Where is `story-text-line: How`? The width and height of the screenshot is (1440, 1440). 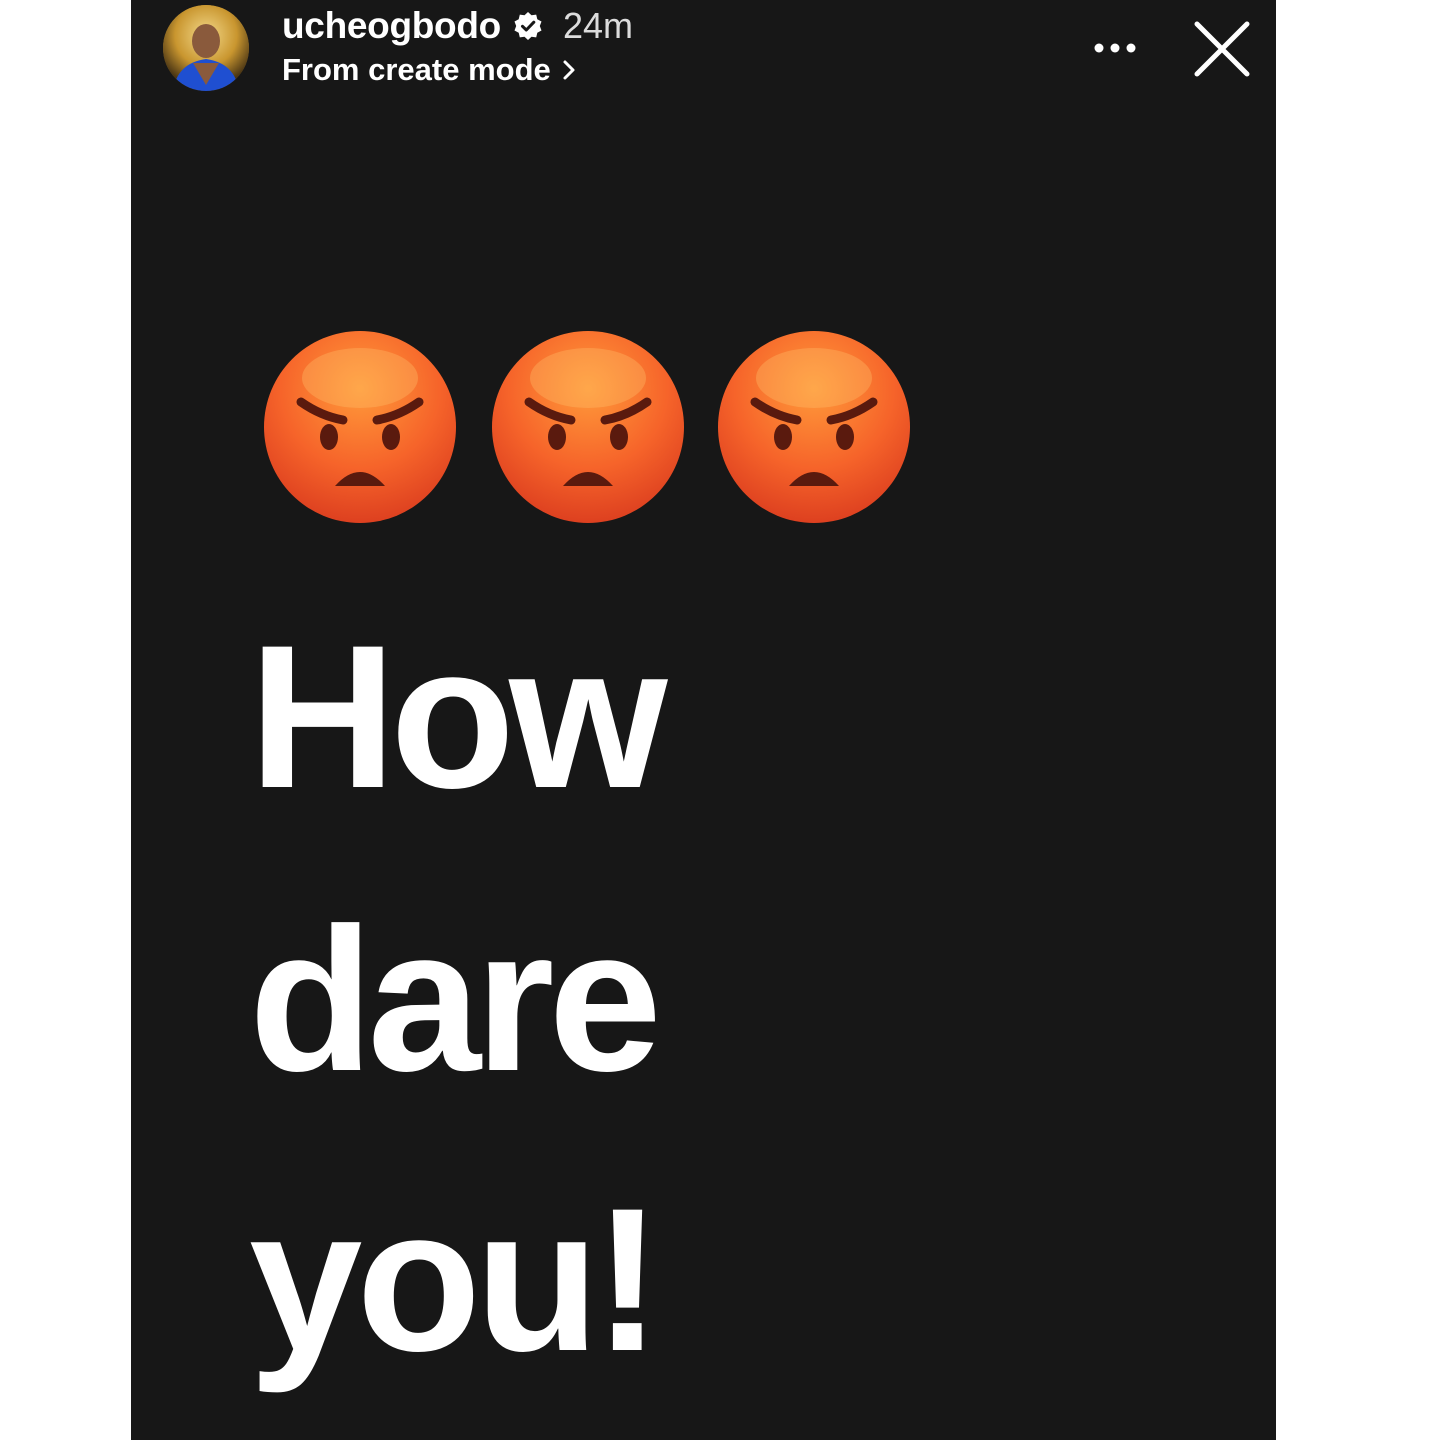
story-text-line: How is located at coordinates (458, 717).